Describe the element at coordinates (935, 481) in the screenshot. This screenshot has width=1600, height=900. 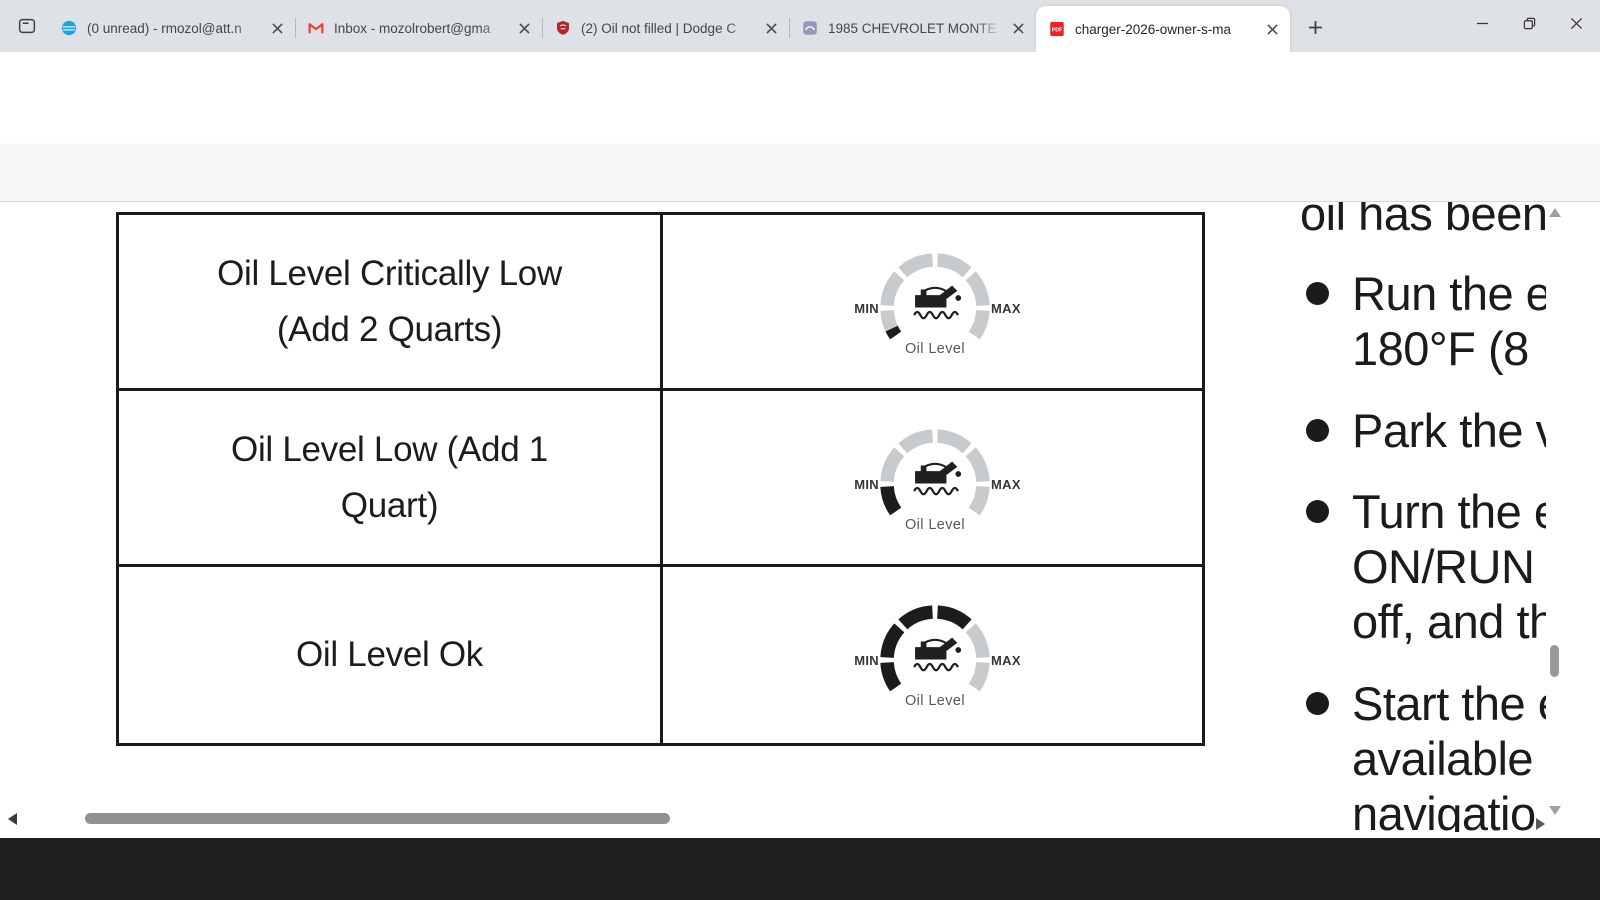
I see `oil-level-gauge-low: MIN MAX Oil Level` at that location.